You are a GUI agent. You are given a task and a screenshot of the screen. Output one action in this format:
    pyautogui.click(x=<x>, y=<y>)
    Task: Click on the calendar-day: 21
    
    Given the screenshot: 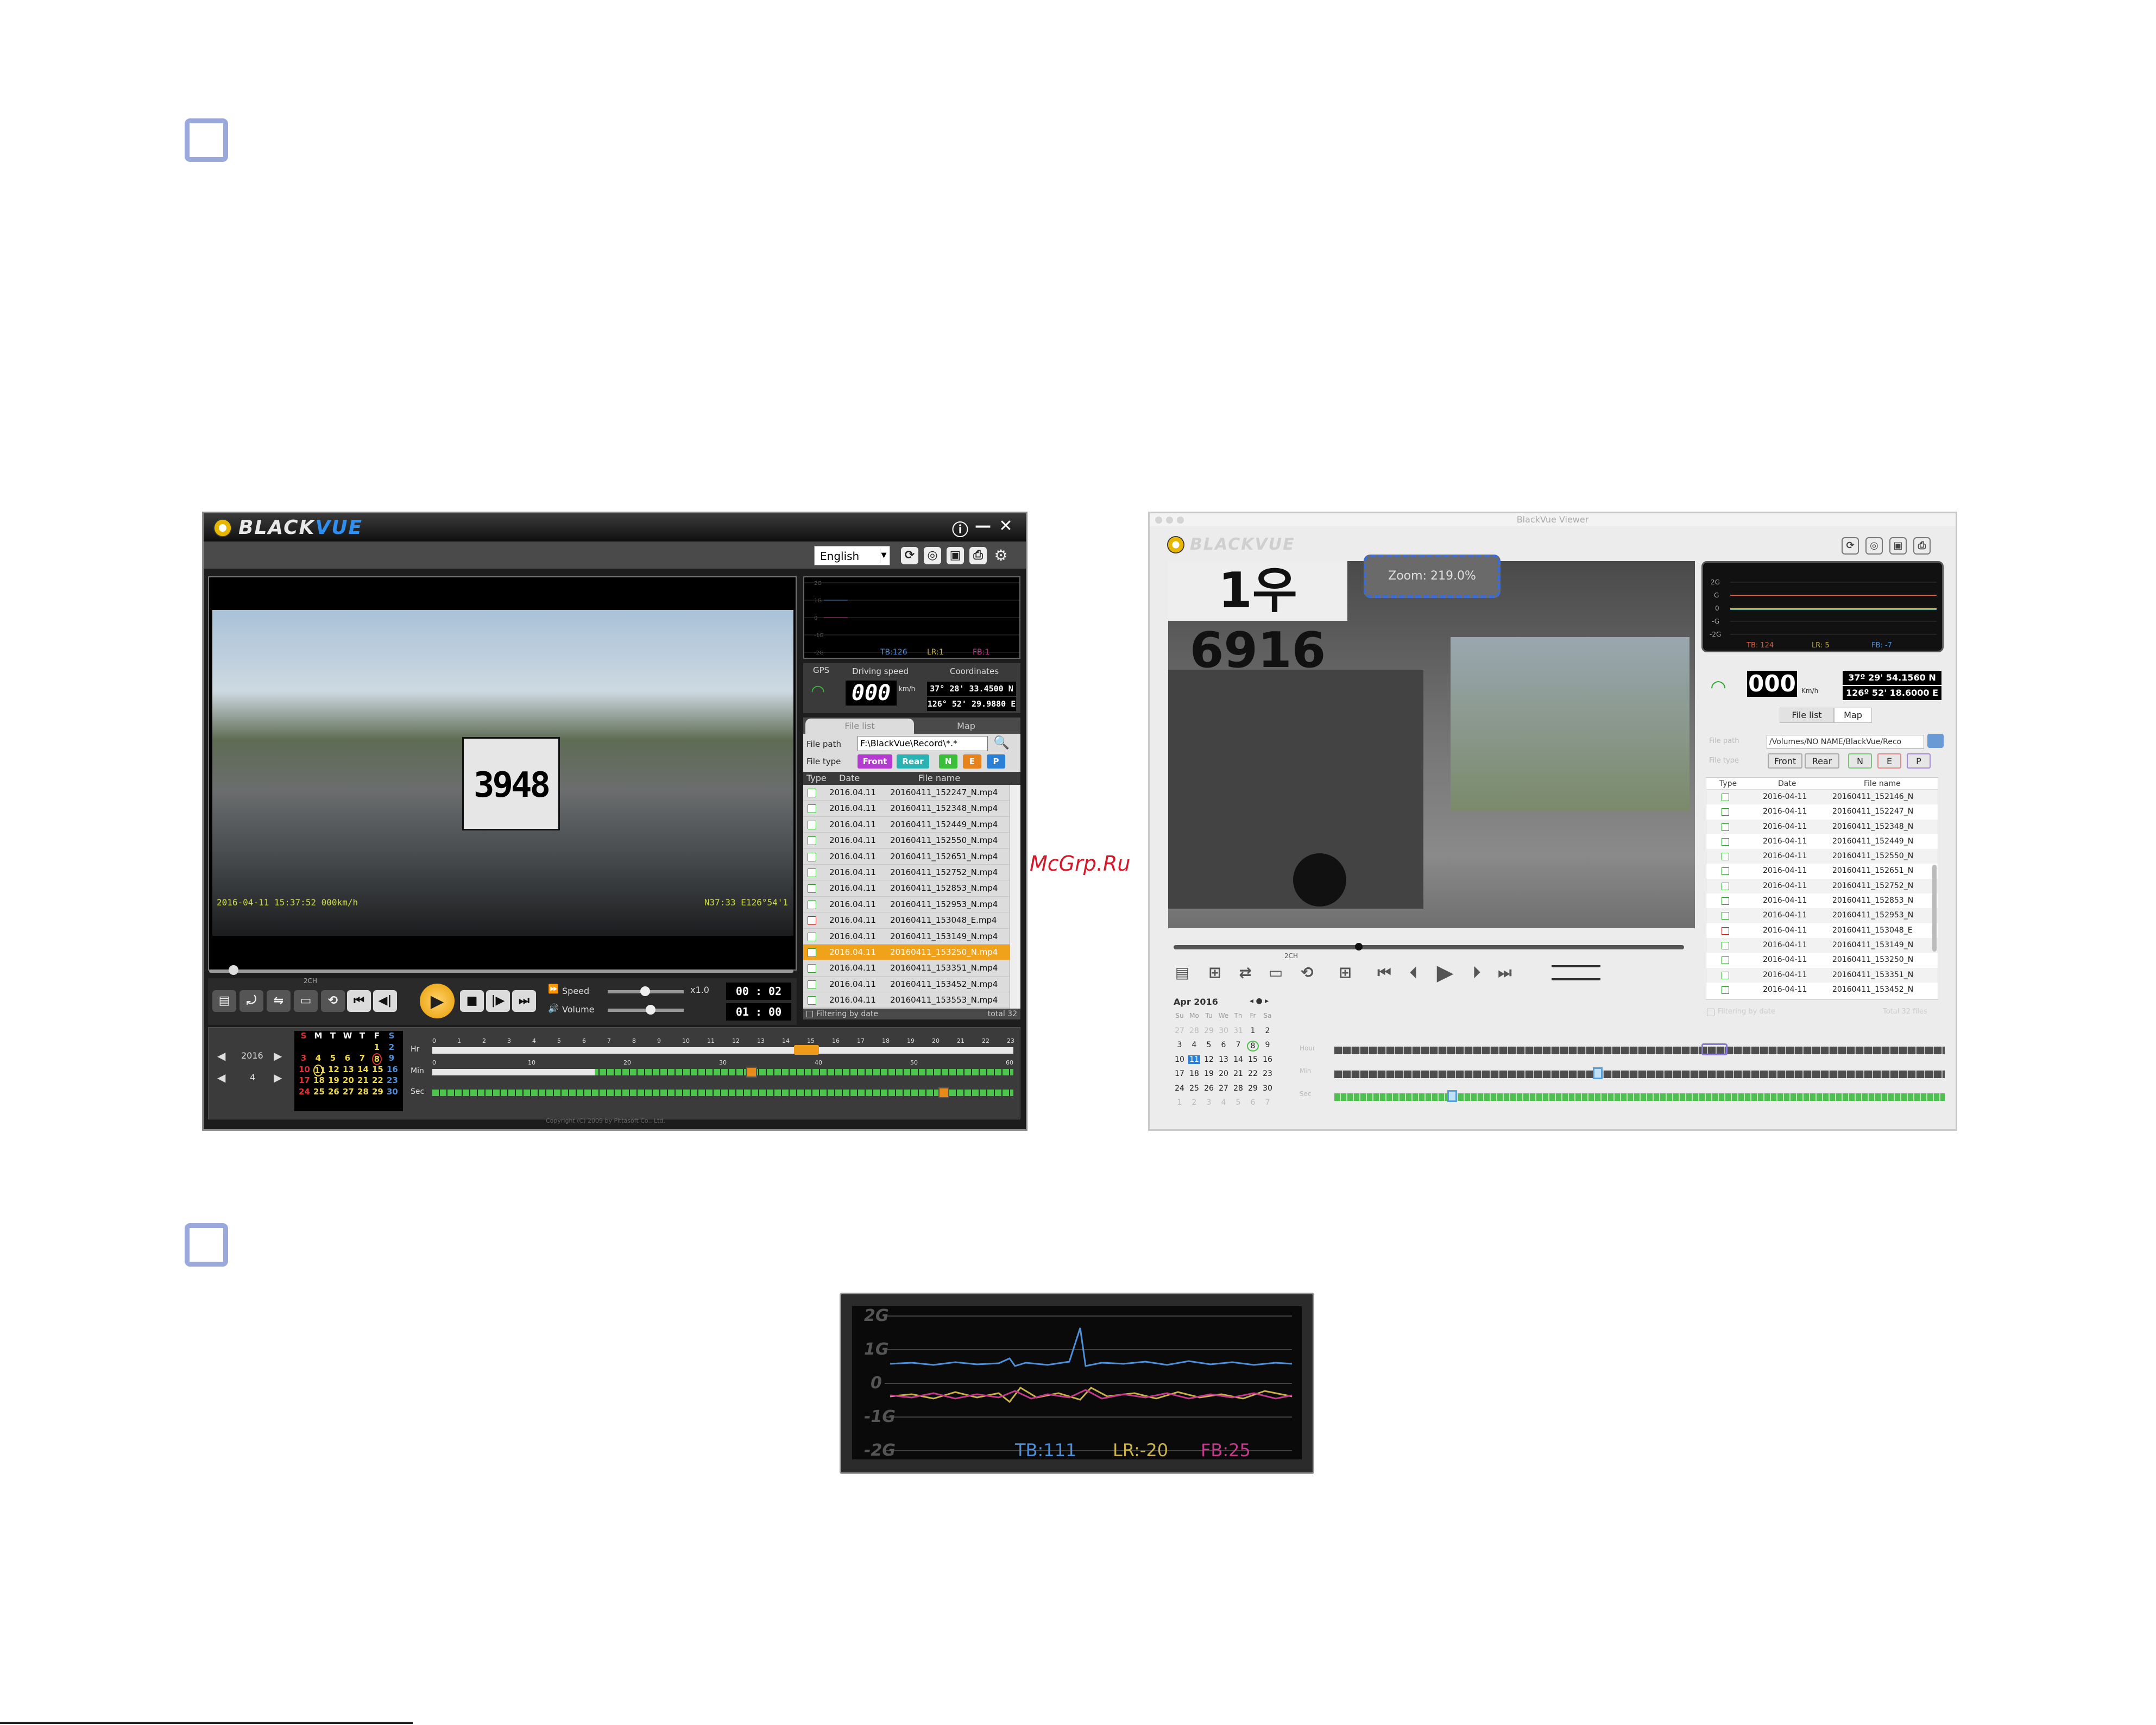 What is the action you would take?
    pyautogui.click(x=1238, y=1073)
    